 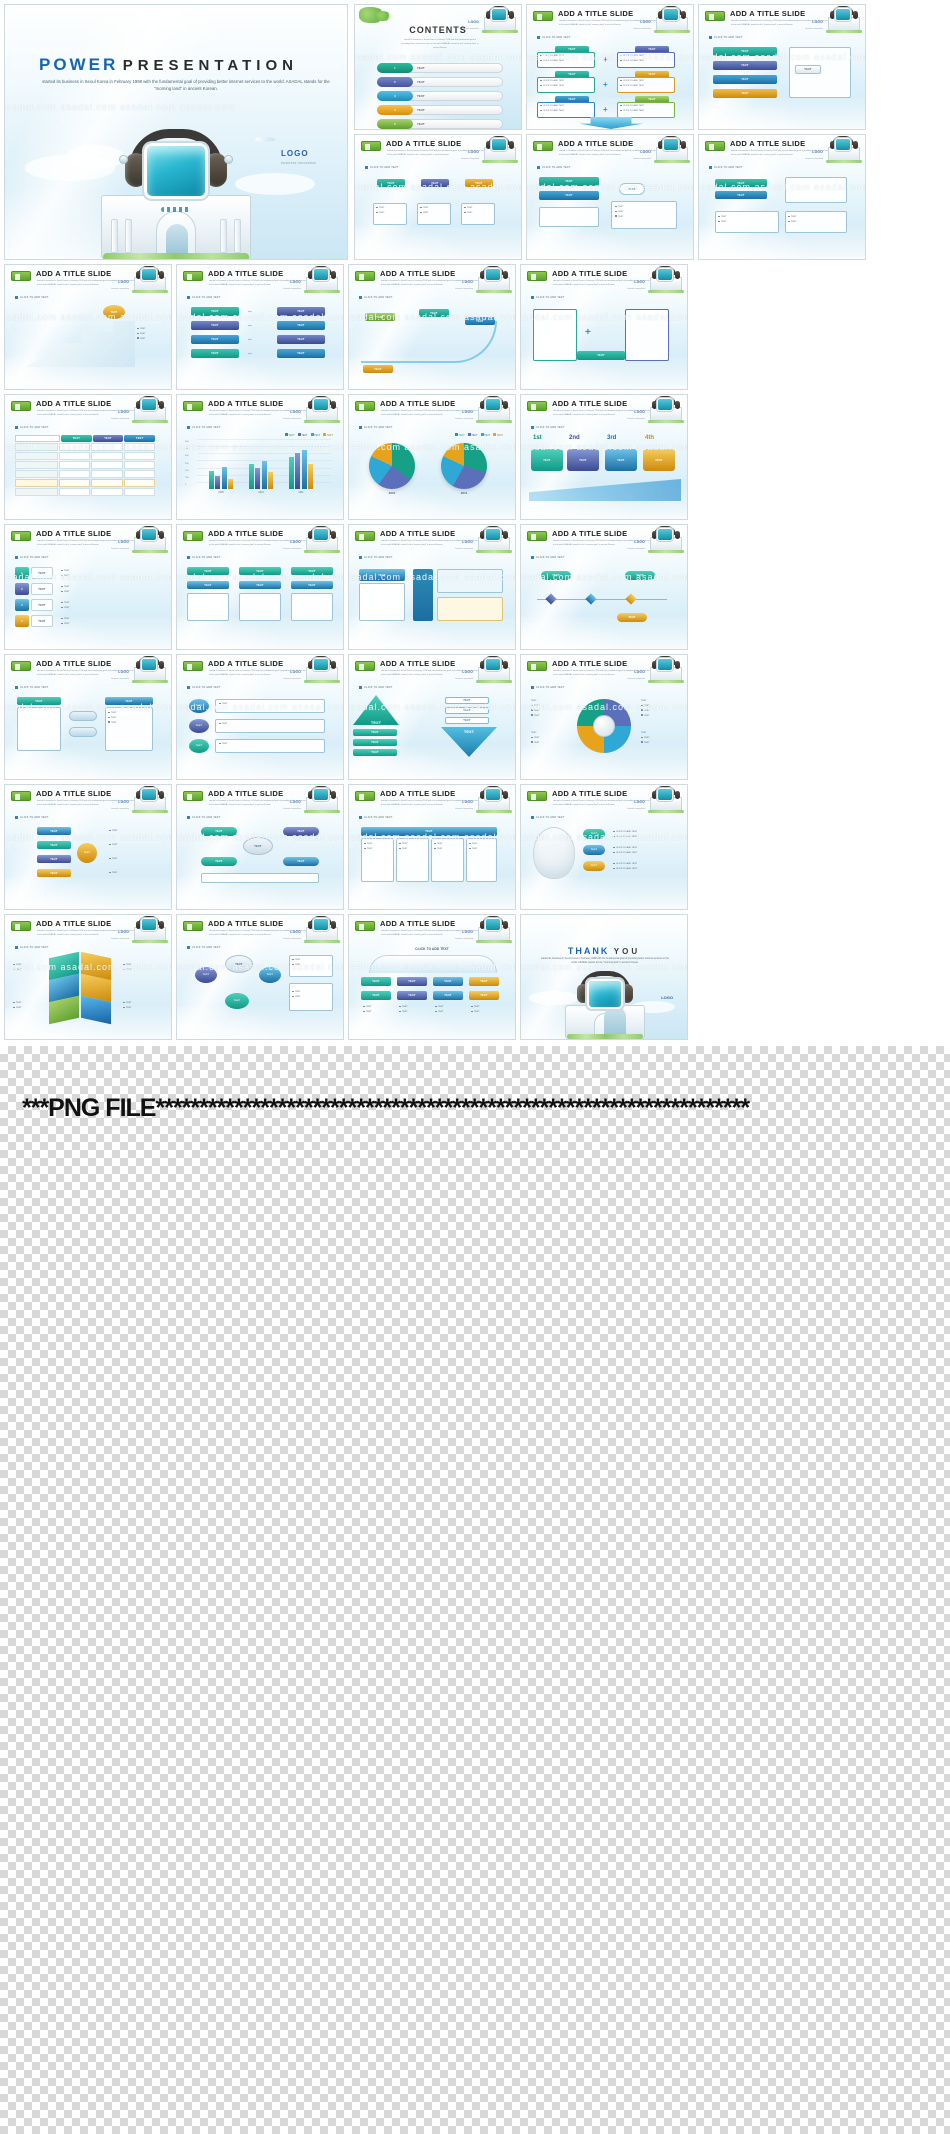 What do you see at coordinates (83, 716) in the screenshot?
I see `twopanel-link` at bounding box center [83, 716].